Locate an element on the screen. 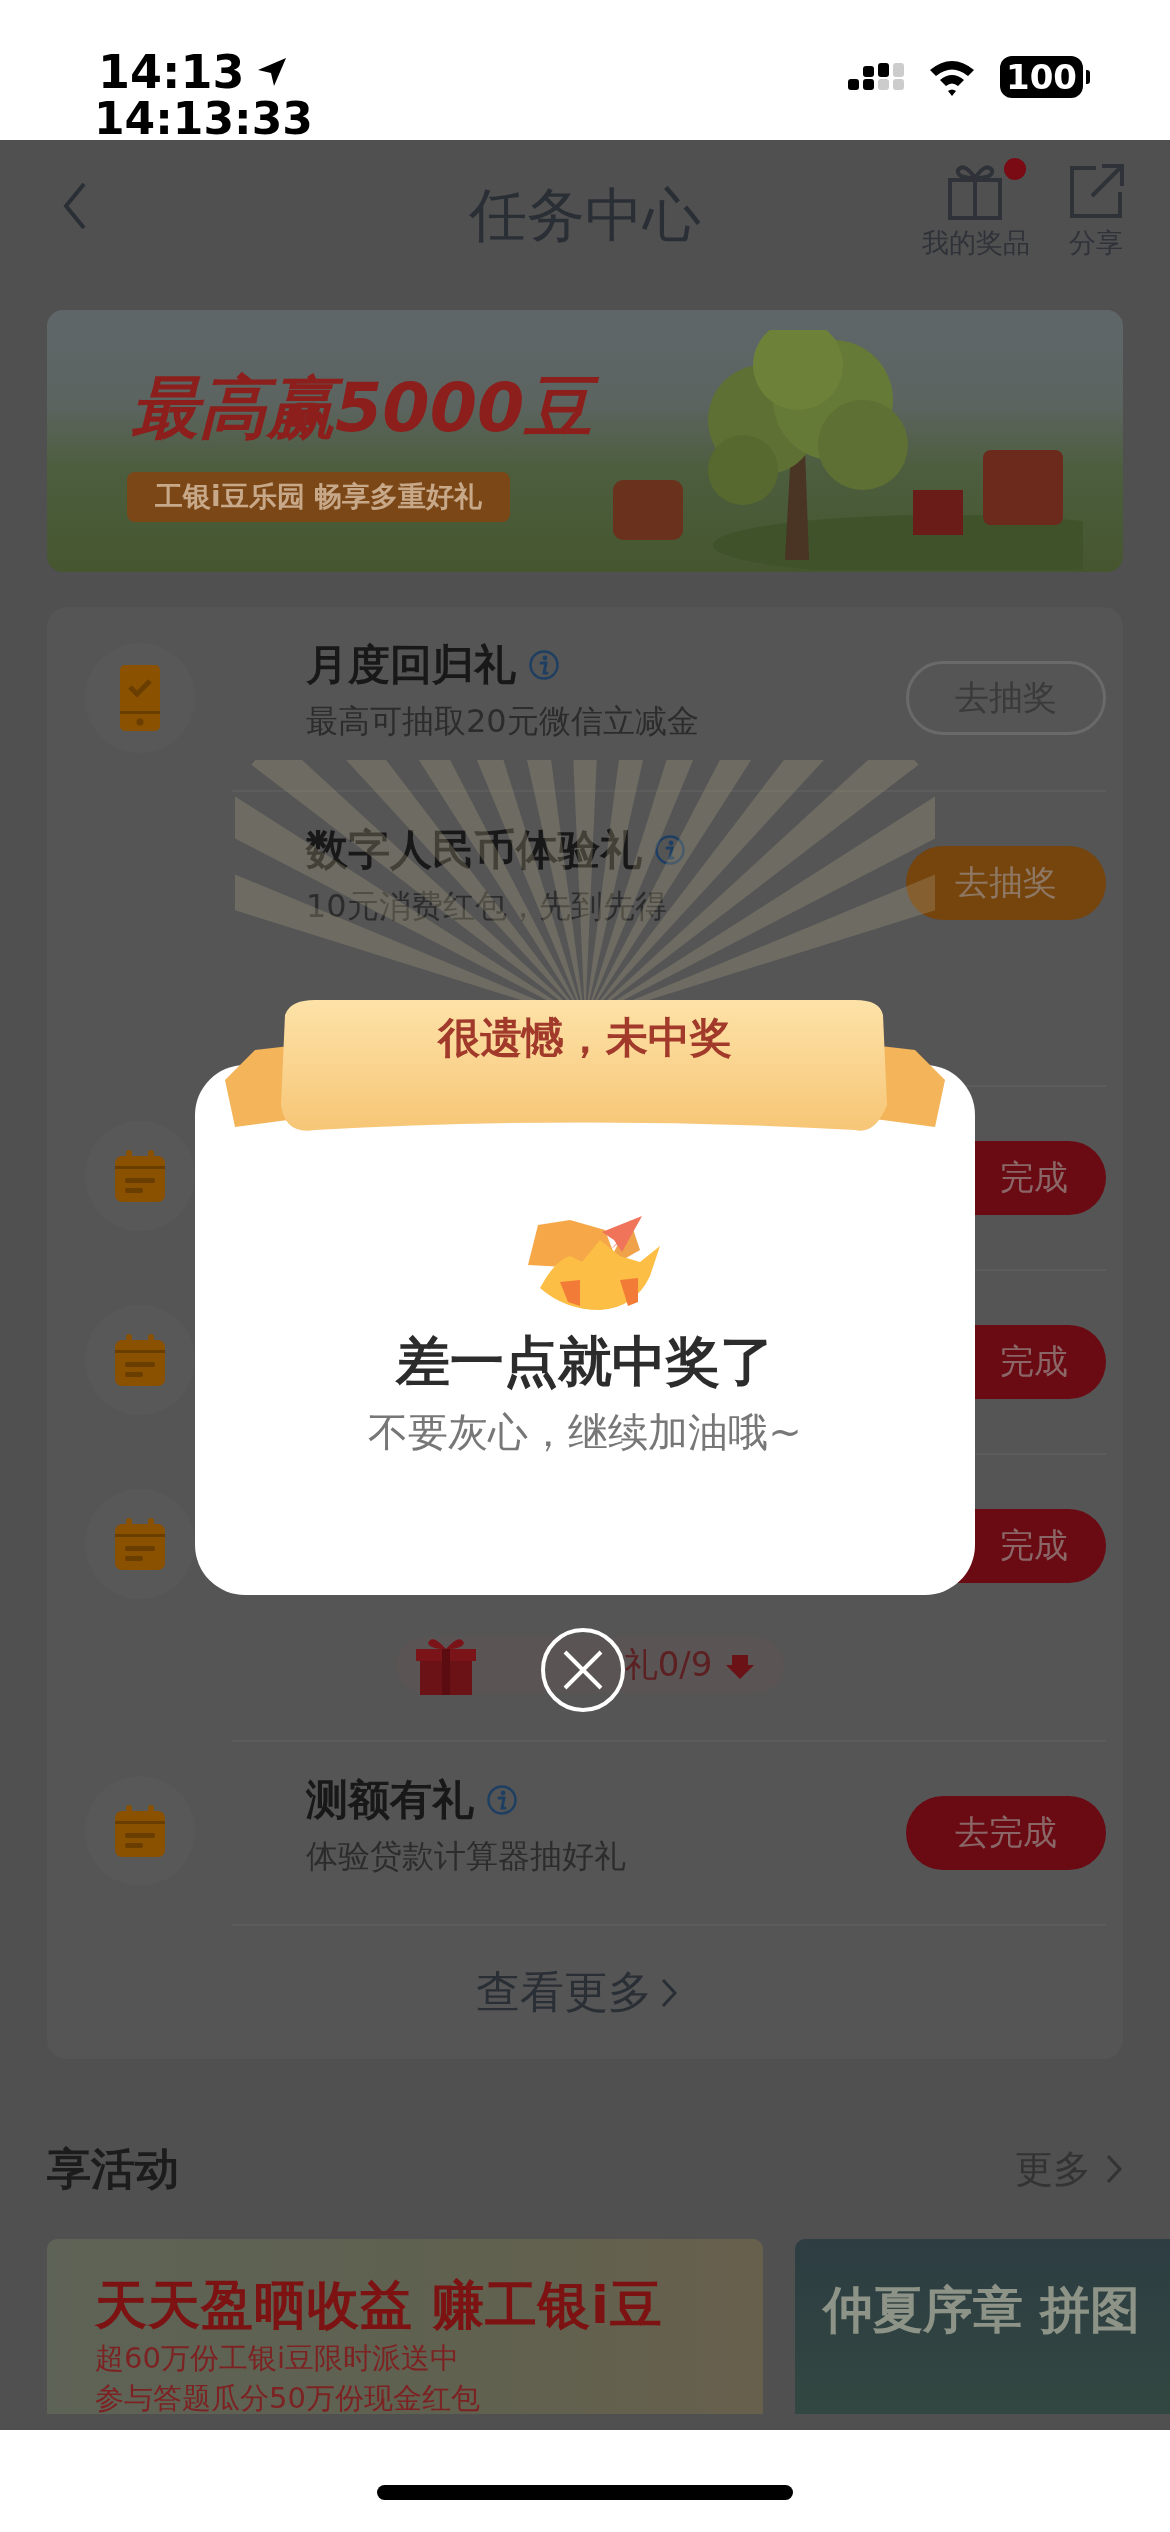 This screenshot has height=2532, width=1170. signal-icon is located at coordinates (876, 77).